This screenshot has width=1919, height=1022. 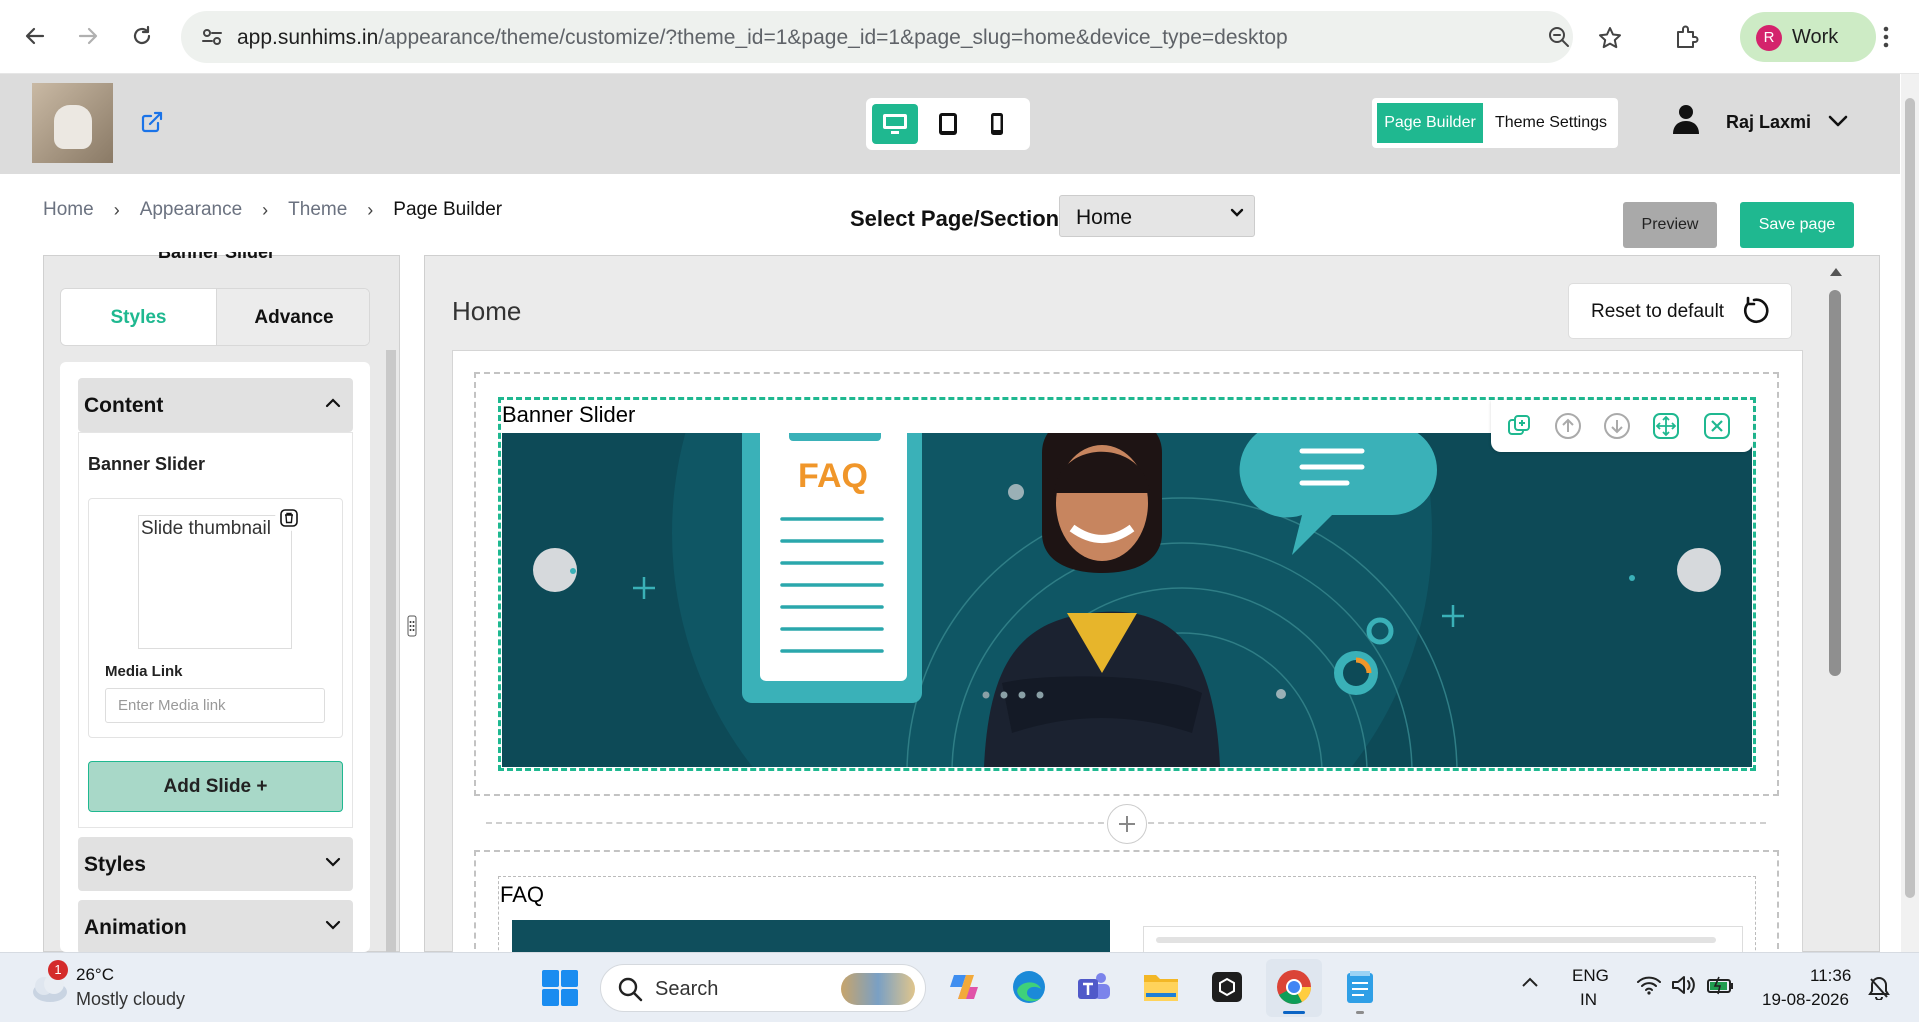 What do you see at coordinates (1551, 123) in the screenshot?
I see `theme-settings-button: Theme Settings` at bounding box center [1551, 123].